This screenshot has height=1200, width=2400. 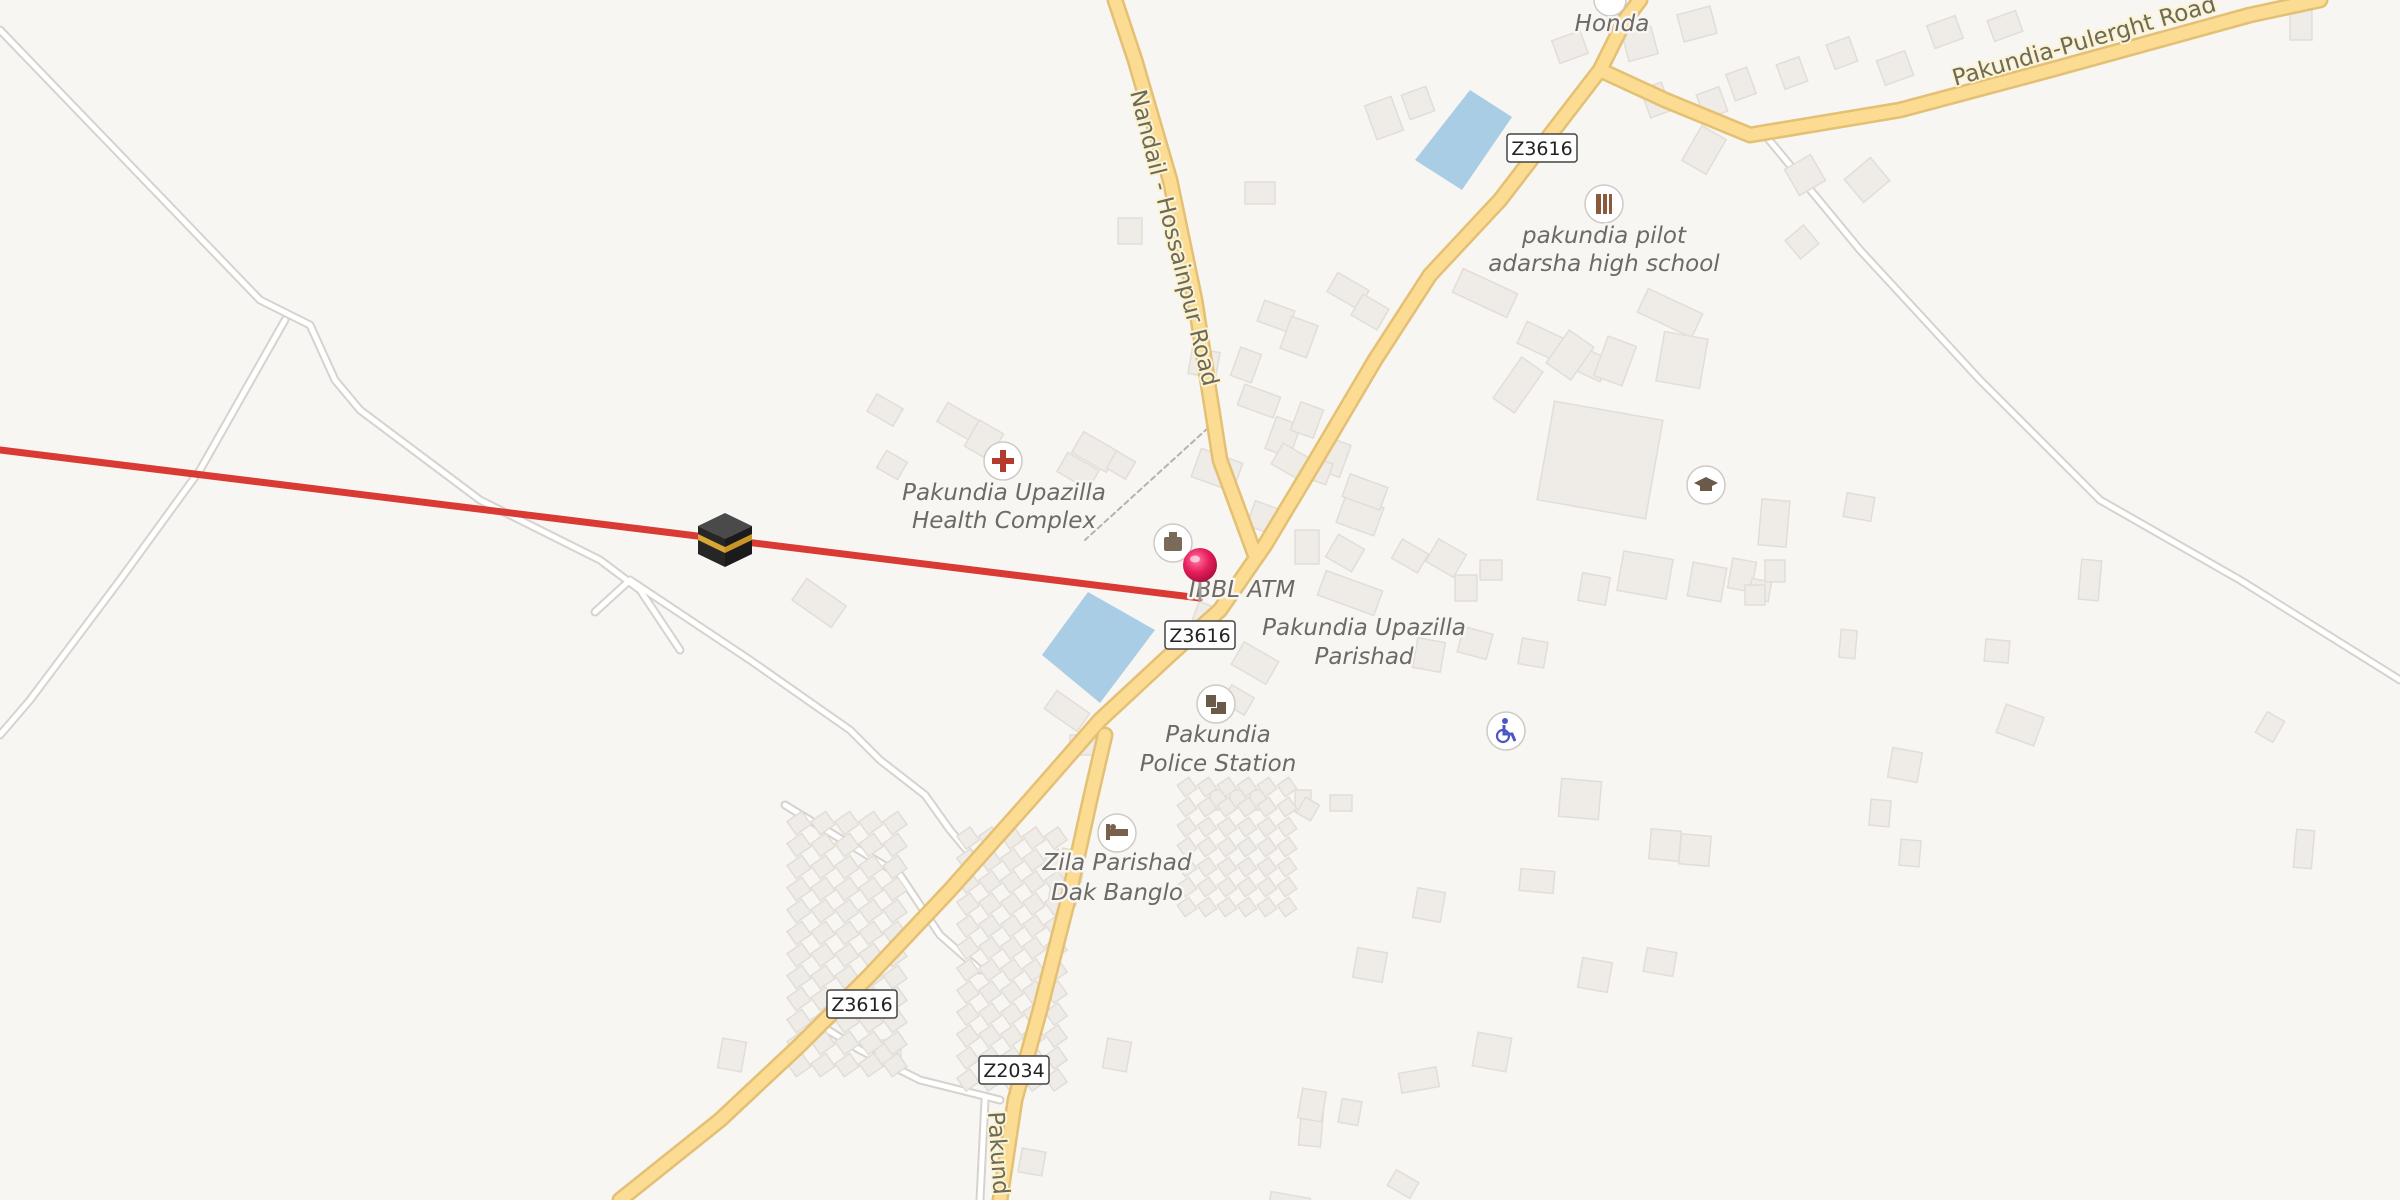 What do you see at coordinates (1706, 485) in the screenshot?
I see `graduation-cap-icon` at bounding box center [1706, 485].